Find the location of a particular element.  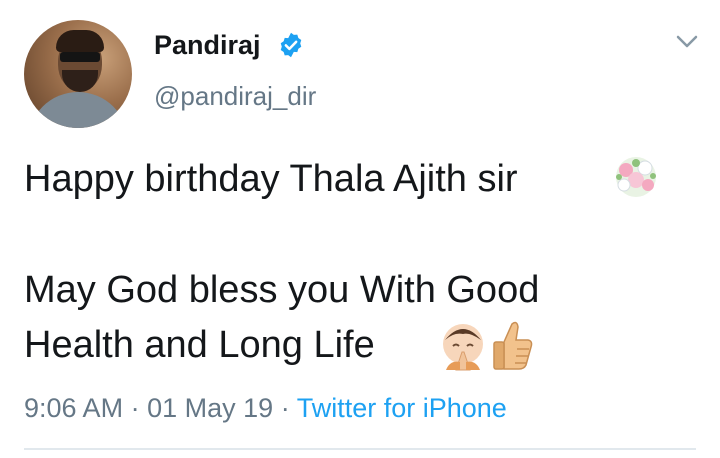

bouquet-icon is located at coordinates (636, 177).